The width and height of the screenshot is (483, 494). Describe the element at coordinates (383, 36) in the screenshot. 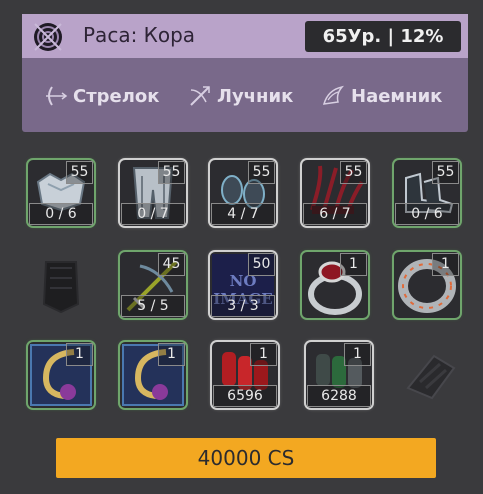

I see `level-badge: 65Ур. | 12%` at that location.